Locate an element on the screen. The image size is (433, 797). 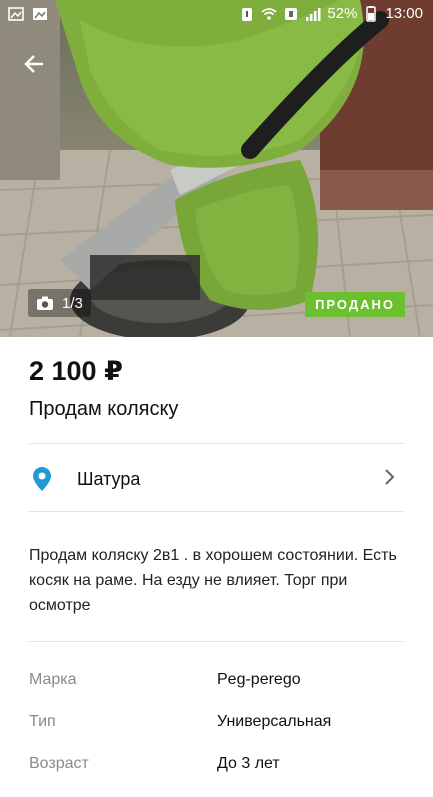
photo-counter: 1/3 is located at coordinates (59, 303).